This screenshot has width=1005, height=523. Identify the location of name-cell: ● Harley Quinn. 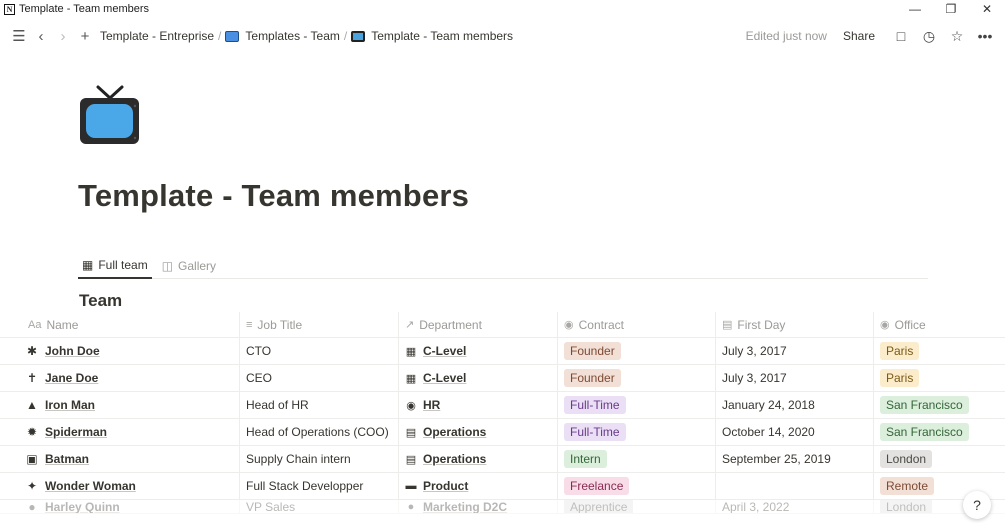
(120, 506).